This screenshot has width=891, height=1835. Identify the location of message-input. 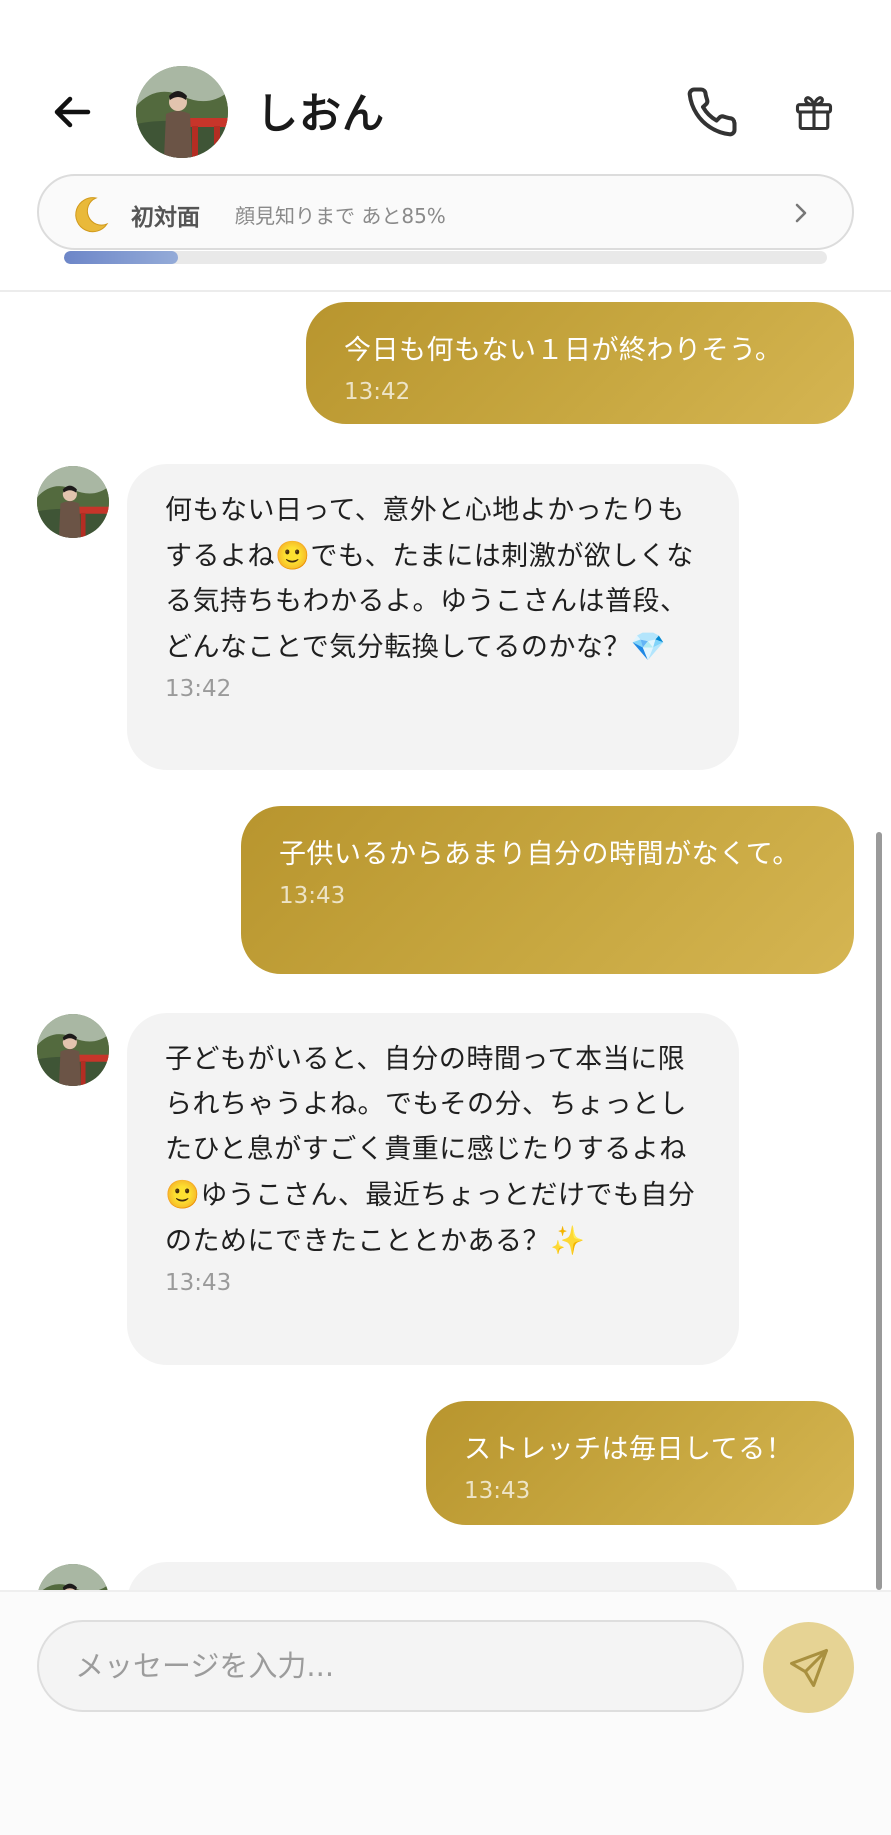
(390, 1666).